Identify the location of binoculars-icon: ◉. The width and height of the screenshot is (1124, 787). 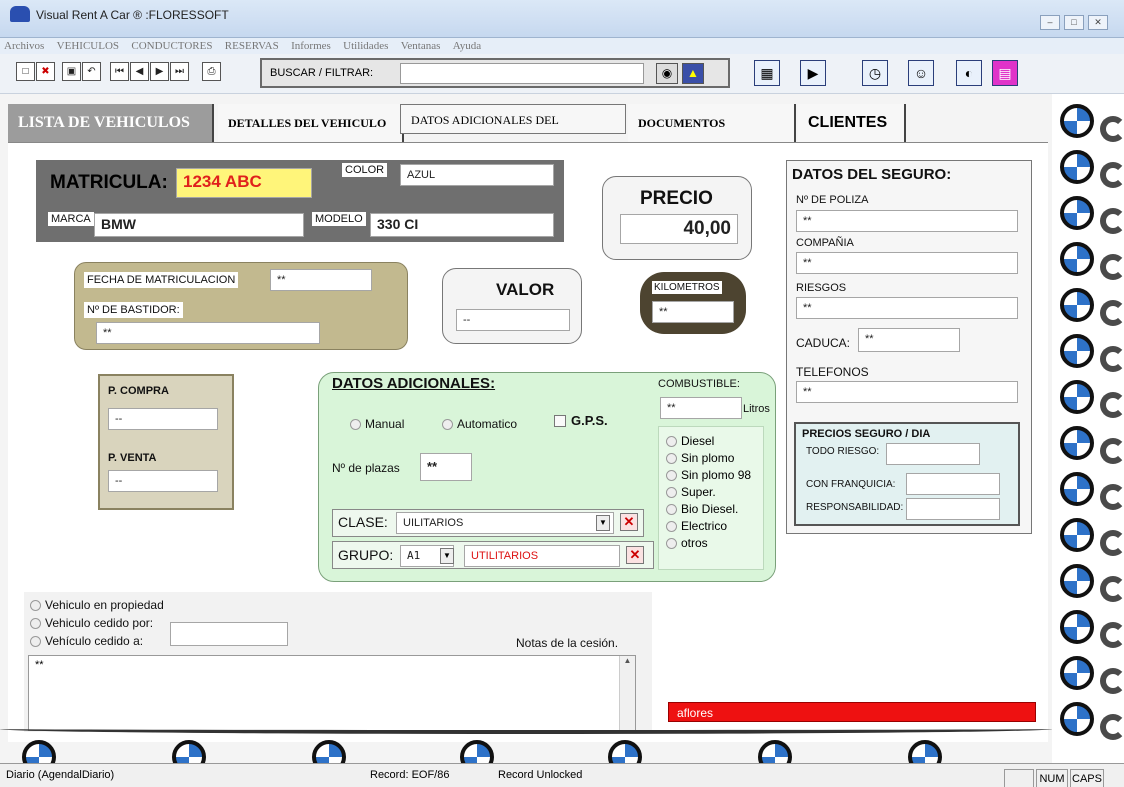
(667, 73).